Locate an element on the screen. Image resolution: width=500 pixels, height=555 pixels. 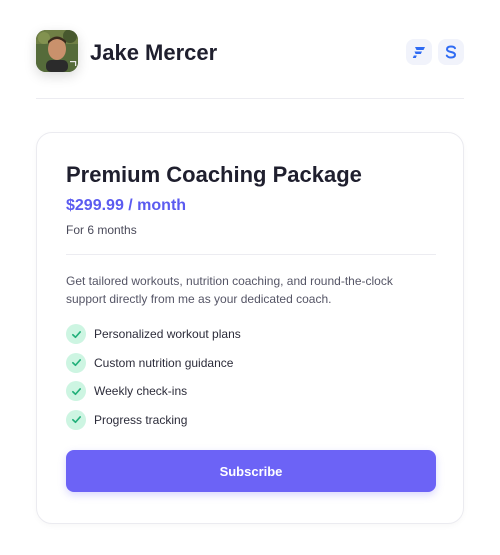
subscribe-button: Subscribe is located at coordinates (251, 471).